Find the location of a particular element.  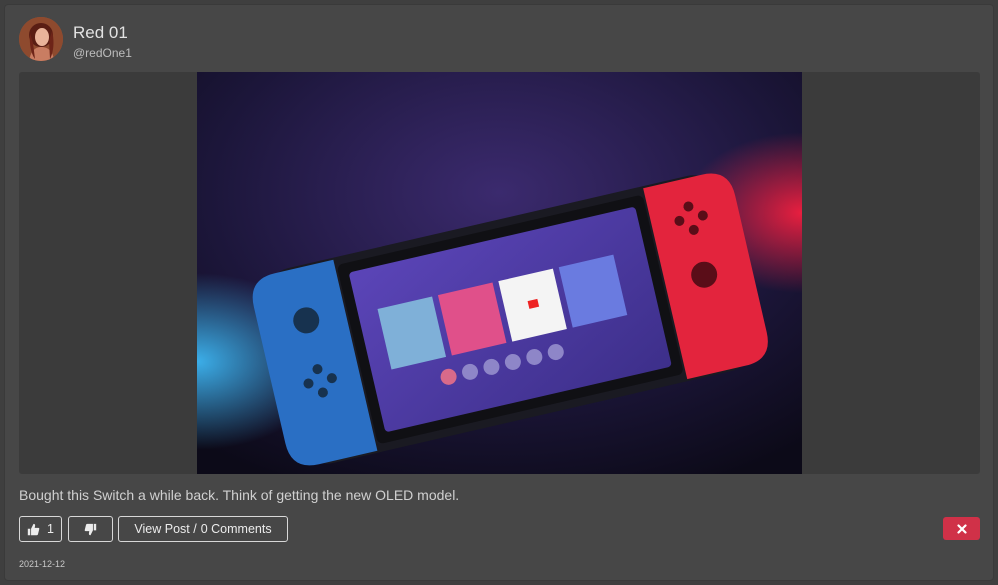

comments-count: 0 Comments is located at coordinates (236, 529).